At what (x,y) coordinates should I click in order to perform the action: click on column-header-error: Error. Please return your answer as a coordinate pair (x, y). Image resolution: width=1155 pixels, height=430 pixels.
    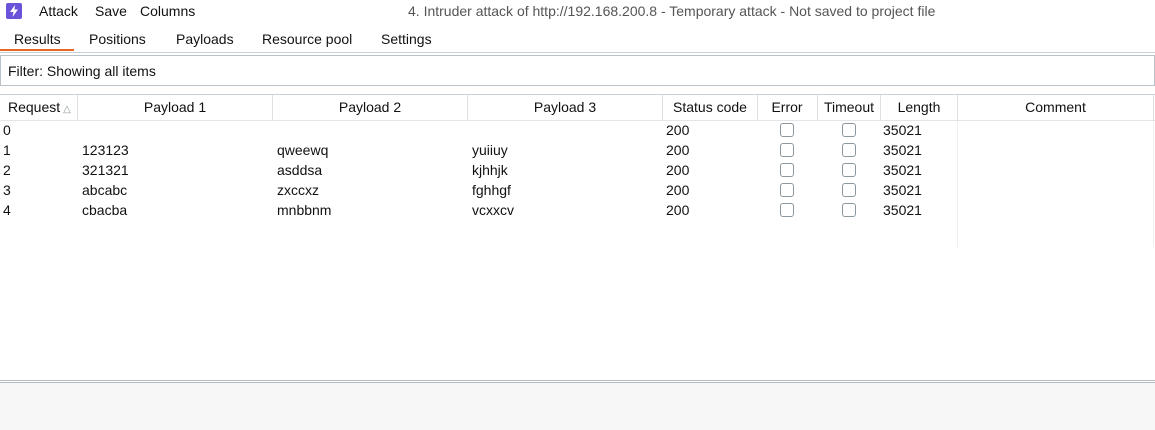
    Looking at the image, I should click on (787, 107).